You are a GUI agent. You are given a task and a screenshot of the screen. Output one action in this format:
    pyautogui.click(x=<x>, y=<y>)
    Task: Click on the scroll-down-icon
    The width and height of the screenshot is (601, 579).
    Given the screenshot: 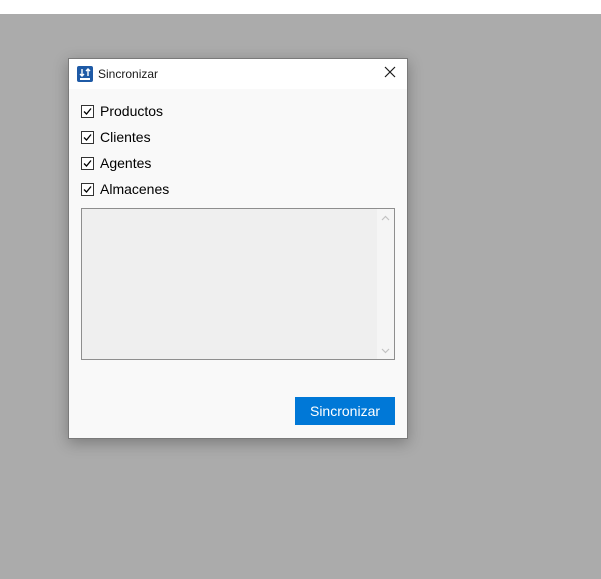 What is the action you would take?
    pyautogui.click(x=385, y=350)
    